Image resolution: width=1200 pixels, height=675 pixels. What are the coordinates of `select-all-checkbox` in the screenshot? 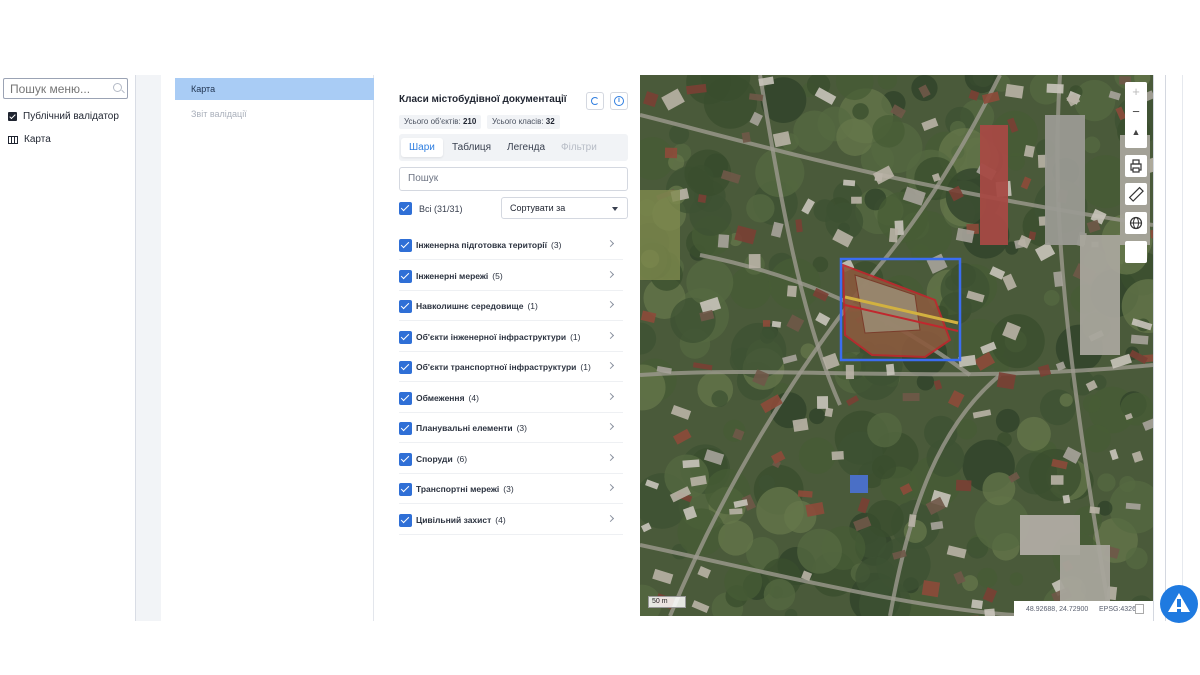 It's located at (405, 208).